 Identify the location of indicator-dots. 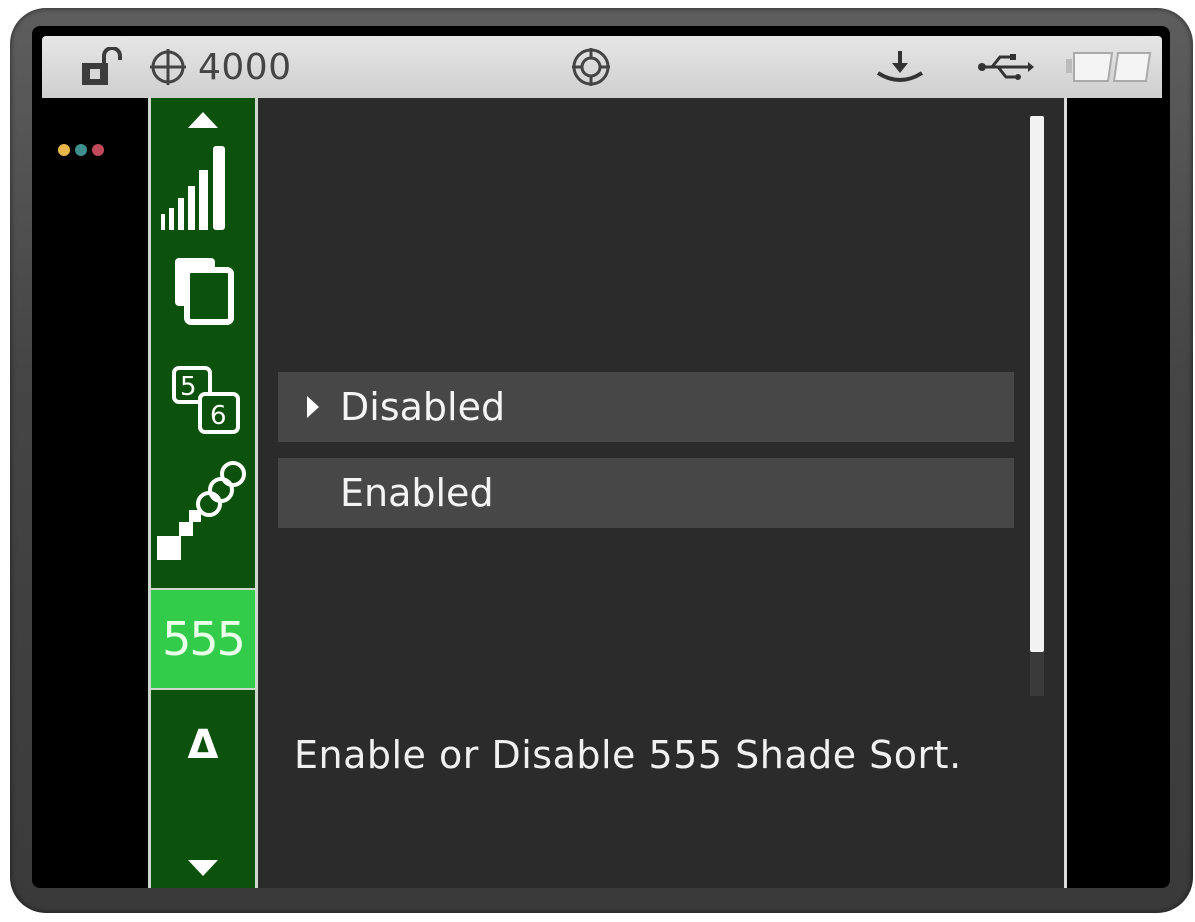
(81, 150).